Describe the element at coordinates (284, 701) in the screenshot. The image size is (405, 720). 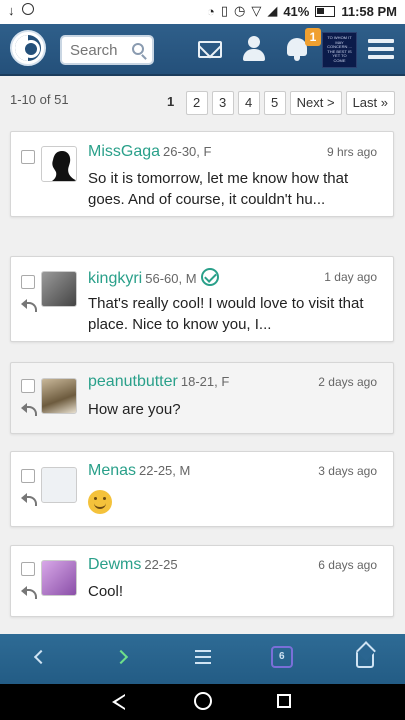
I see `nav-recents-icon` at that location.